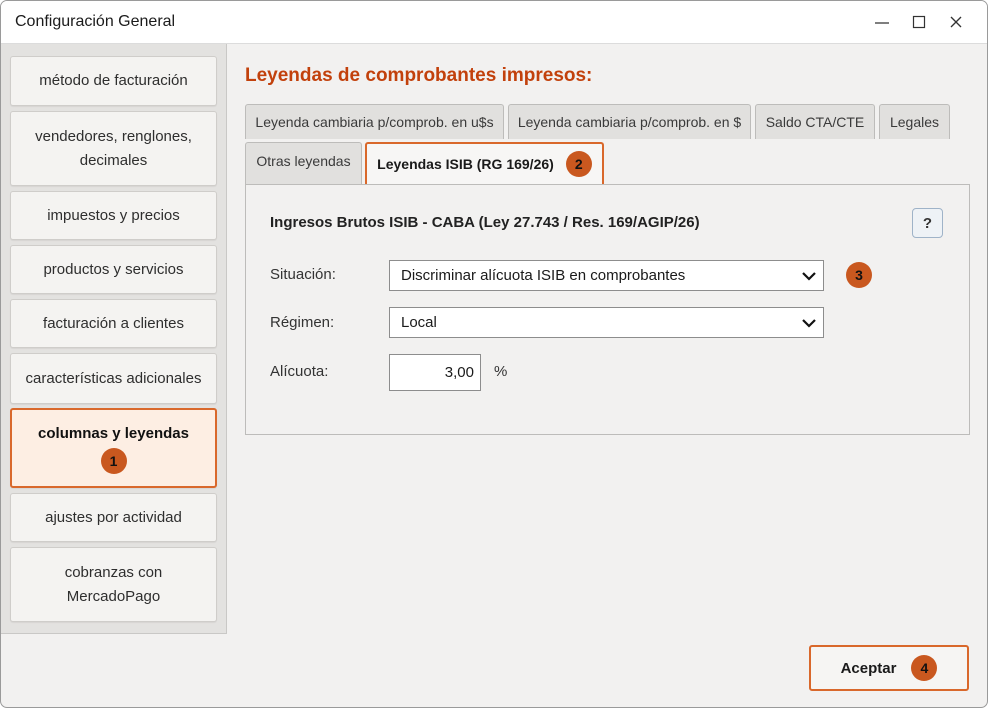 The width and height of the screenshot is (988, 708). I want to click on sidebar-item-columnas-leyendas: columnas y leyendas 1, so click(113, 448).